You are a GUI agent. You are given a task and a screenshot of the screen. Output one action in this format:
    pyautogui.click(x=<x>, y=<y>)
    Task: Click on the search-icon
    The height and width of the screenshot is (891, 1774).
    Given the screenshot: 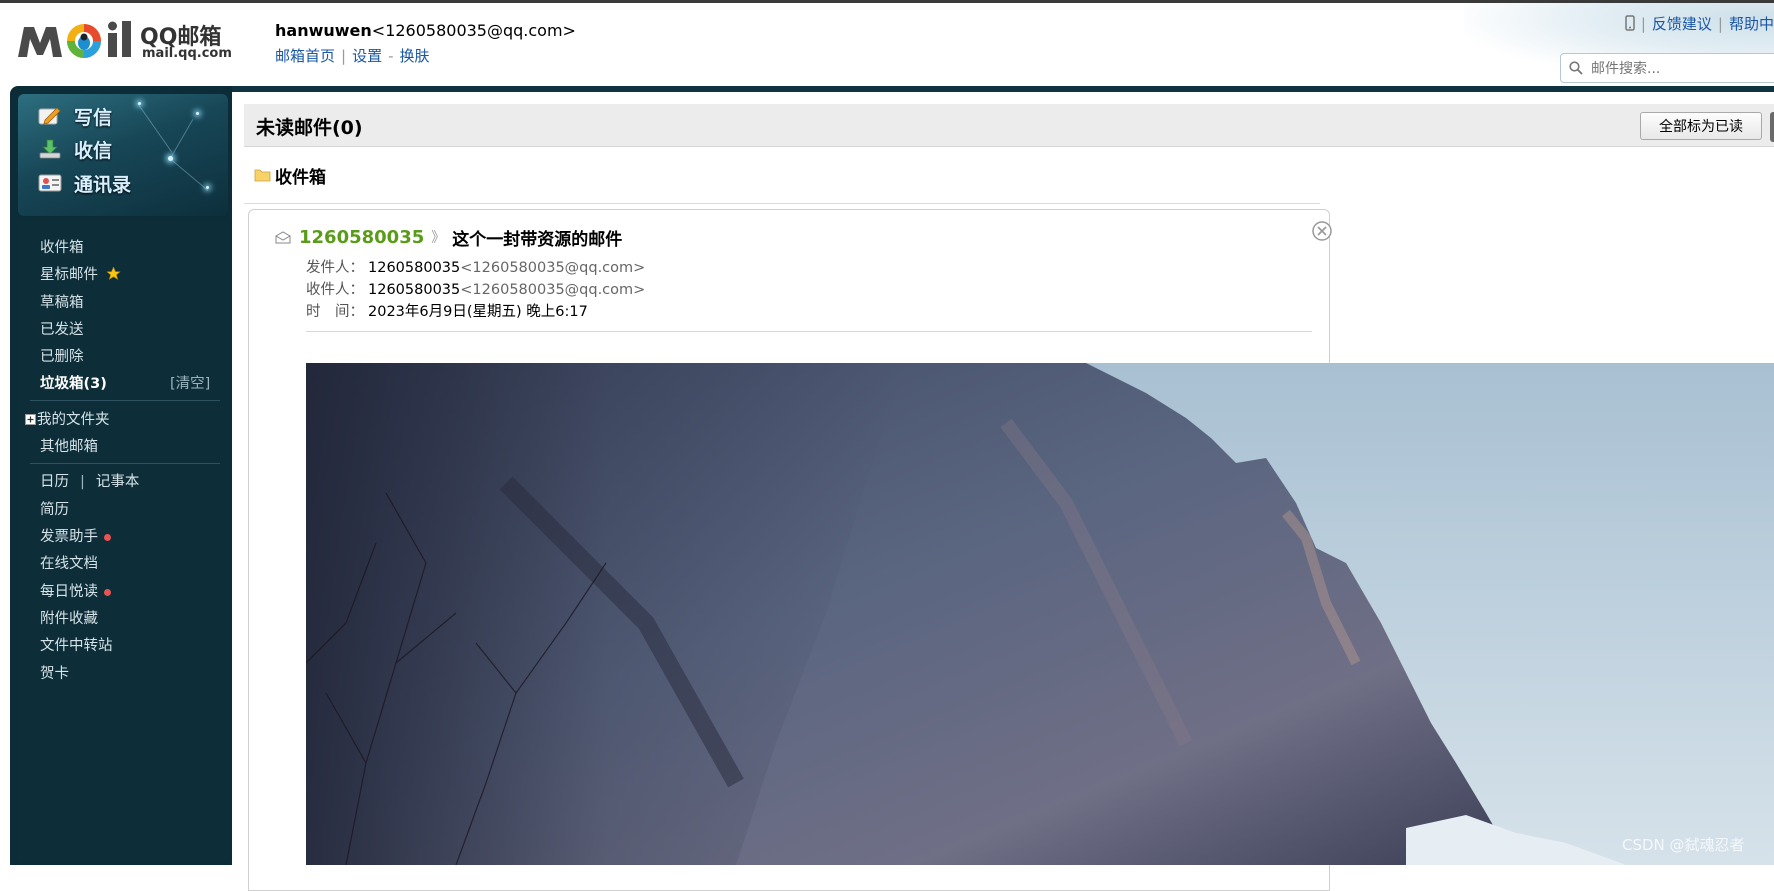 What is the action you would take?
    pyautogui.click(x=1576, y=68)
    